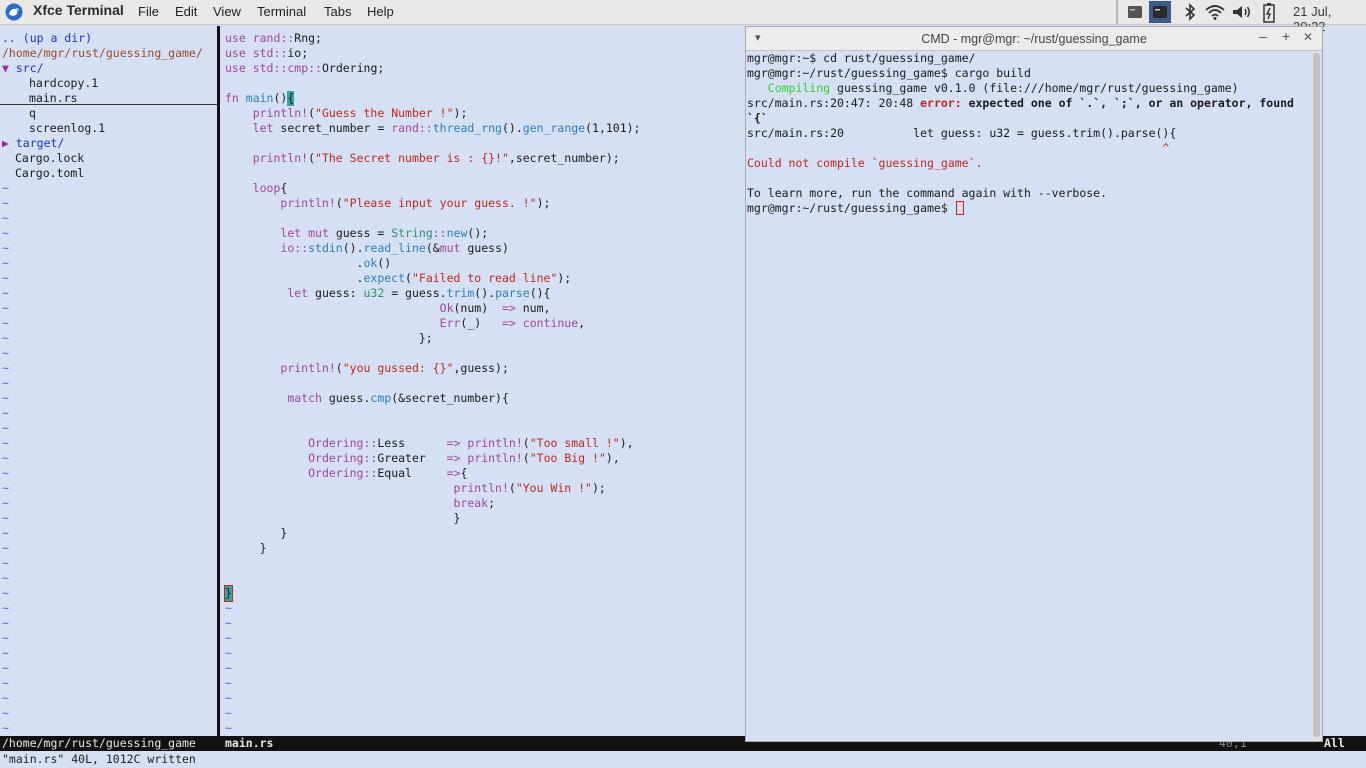 The image size is (1366, 768). What do you see at coordinates (1269, 13) in the screenshot?
I see `battery-icon` at bounding box center [1269, 13].